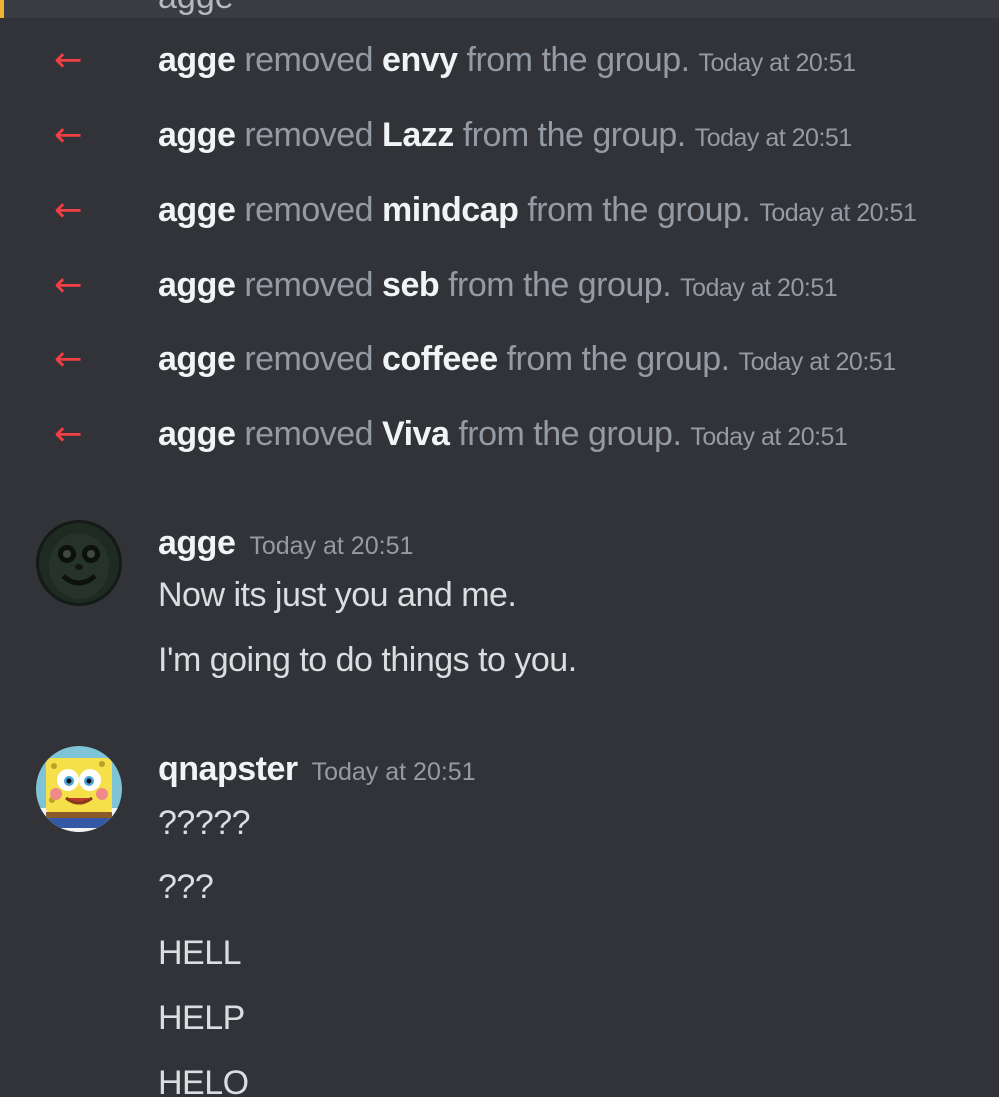 This screenshot has height=1097, width=999. I want to click on message-text: ???, so click(186, 887).